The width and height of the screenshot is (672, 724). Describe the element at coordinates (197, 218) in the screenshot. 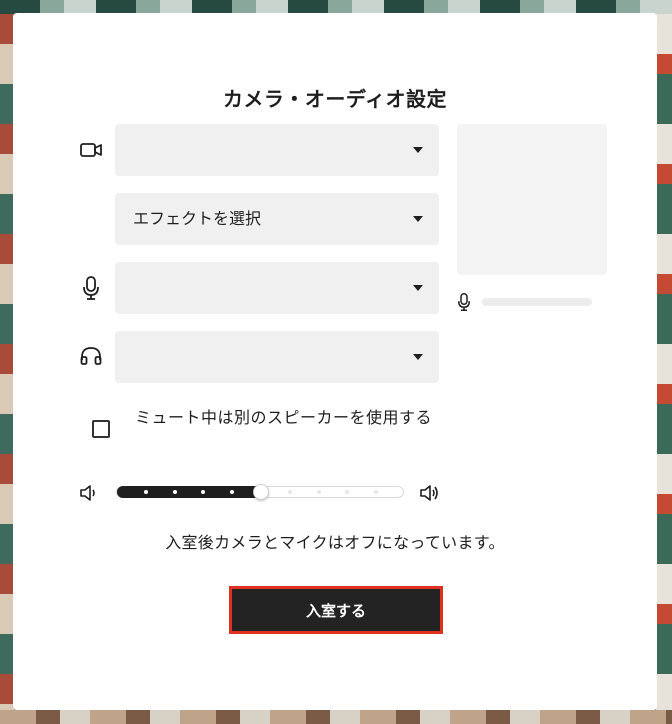

I see `effect-select-value: エフェクトを選択` at that location.